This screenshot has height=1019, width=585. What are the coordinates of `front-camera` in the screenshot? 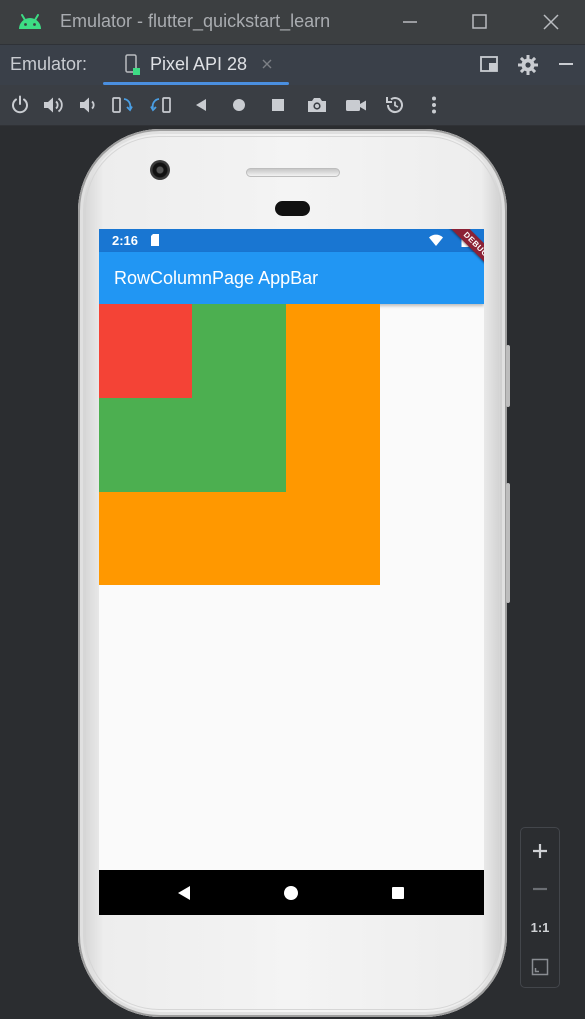 It's located at (160, 170).